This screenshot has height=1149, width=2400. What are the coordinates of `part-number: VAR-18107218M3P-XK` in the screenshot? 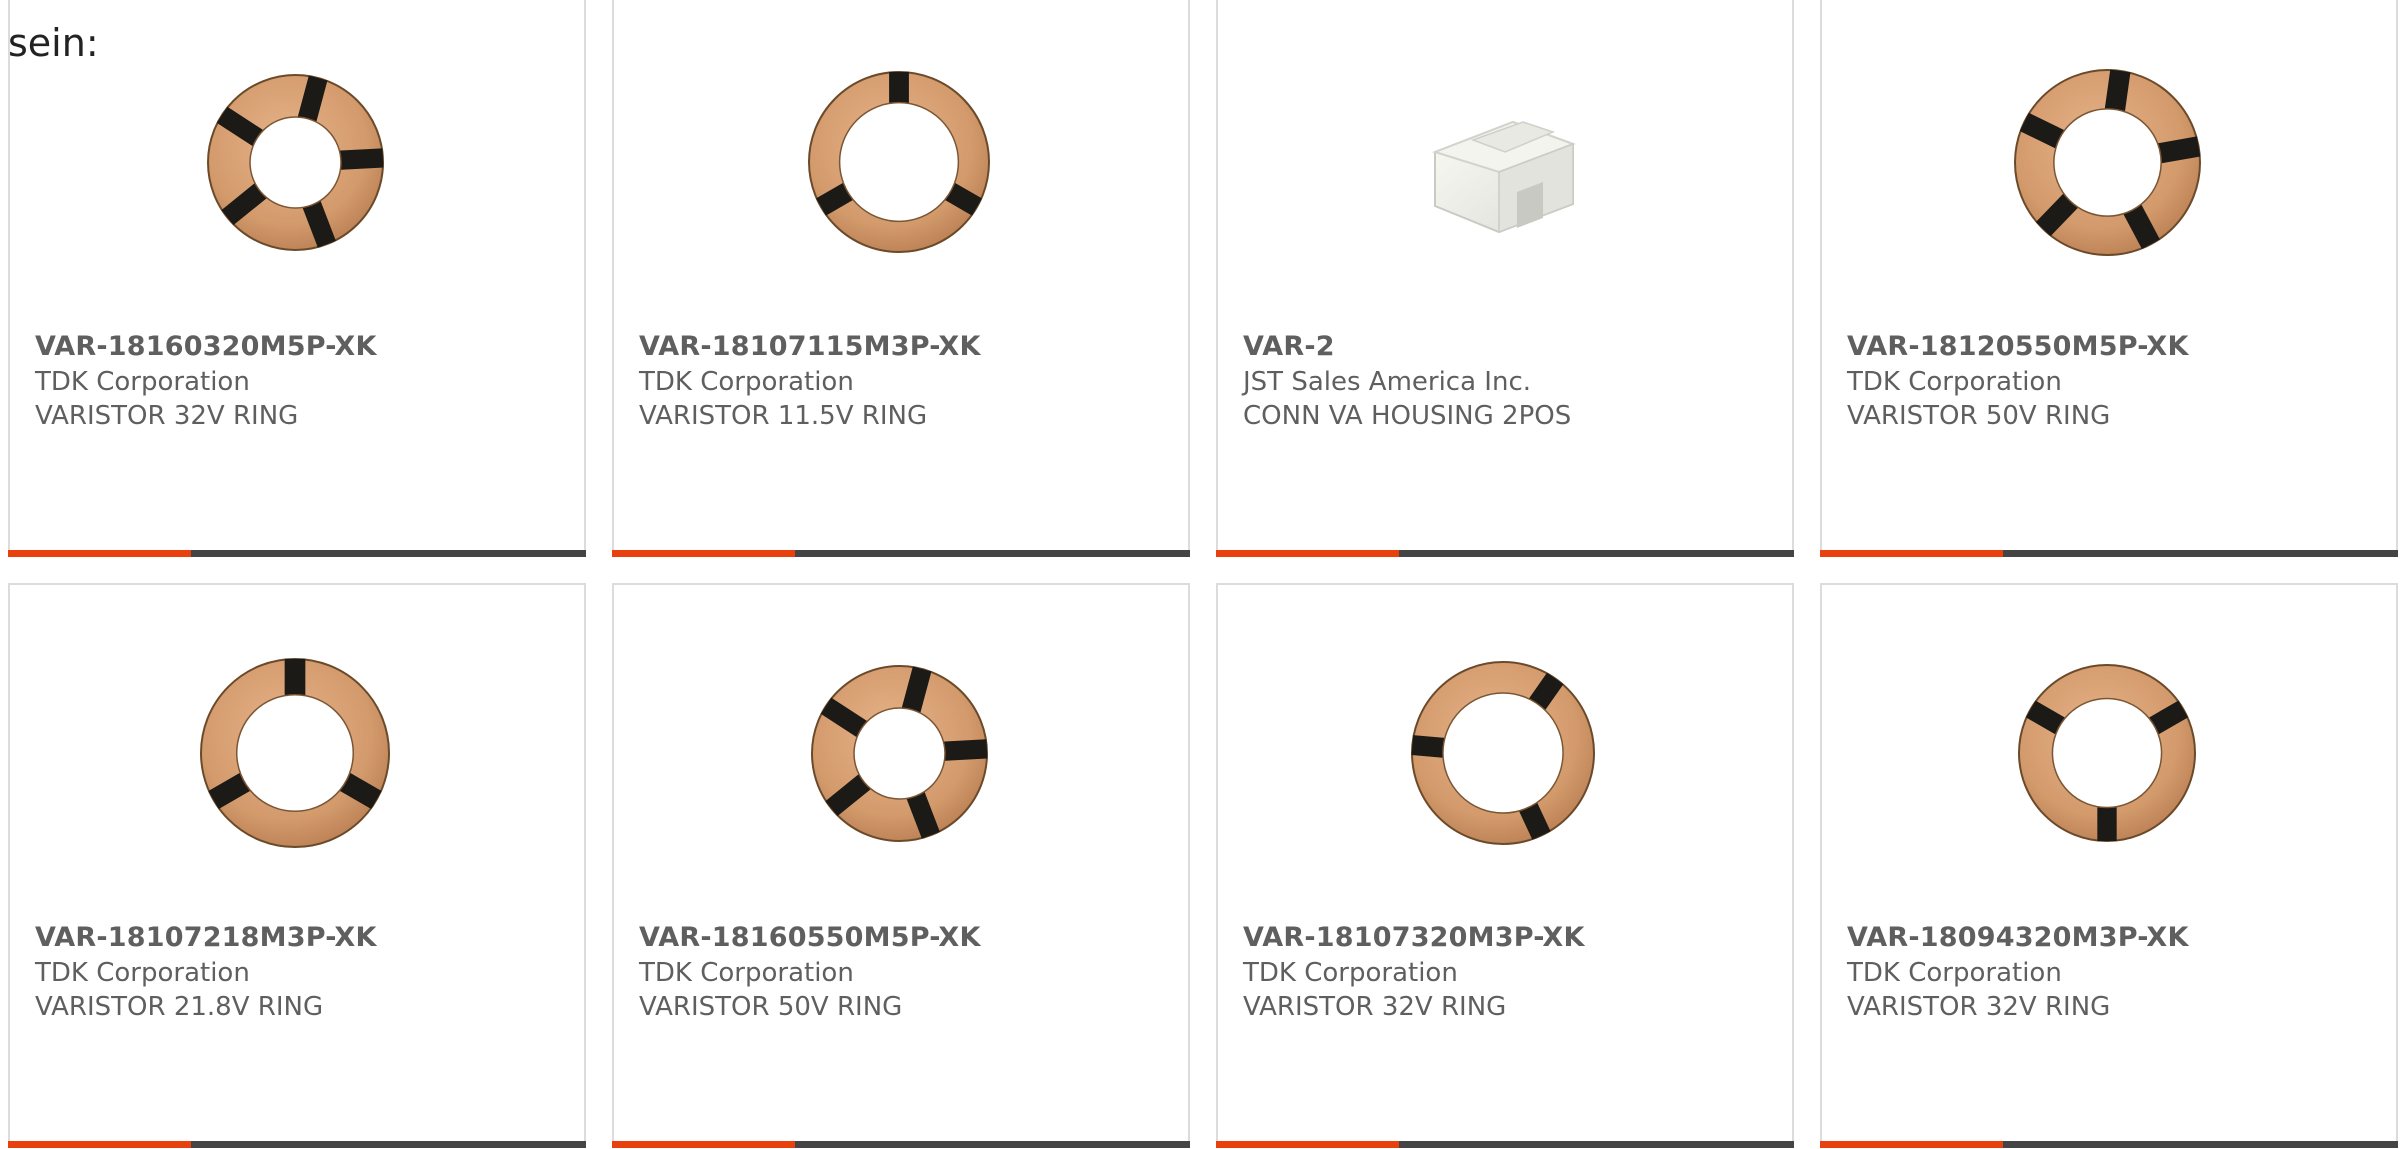 It's located at (304, 938).